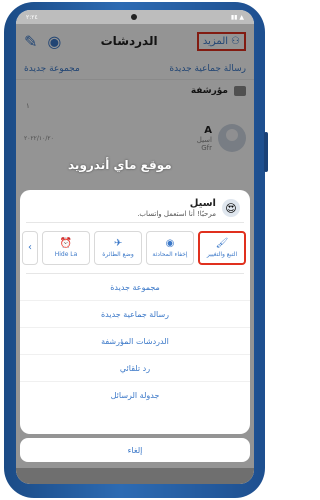 Image resolution: width=320 pixels, height=500 pixels. Describe the element at coordinates (170, 254) in the screenshot. I see `action-label: إخفاء المحادثة` at that location.